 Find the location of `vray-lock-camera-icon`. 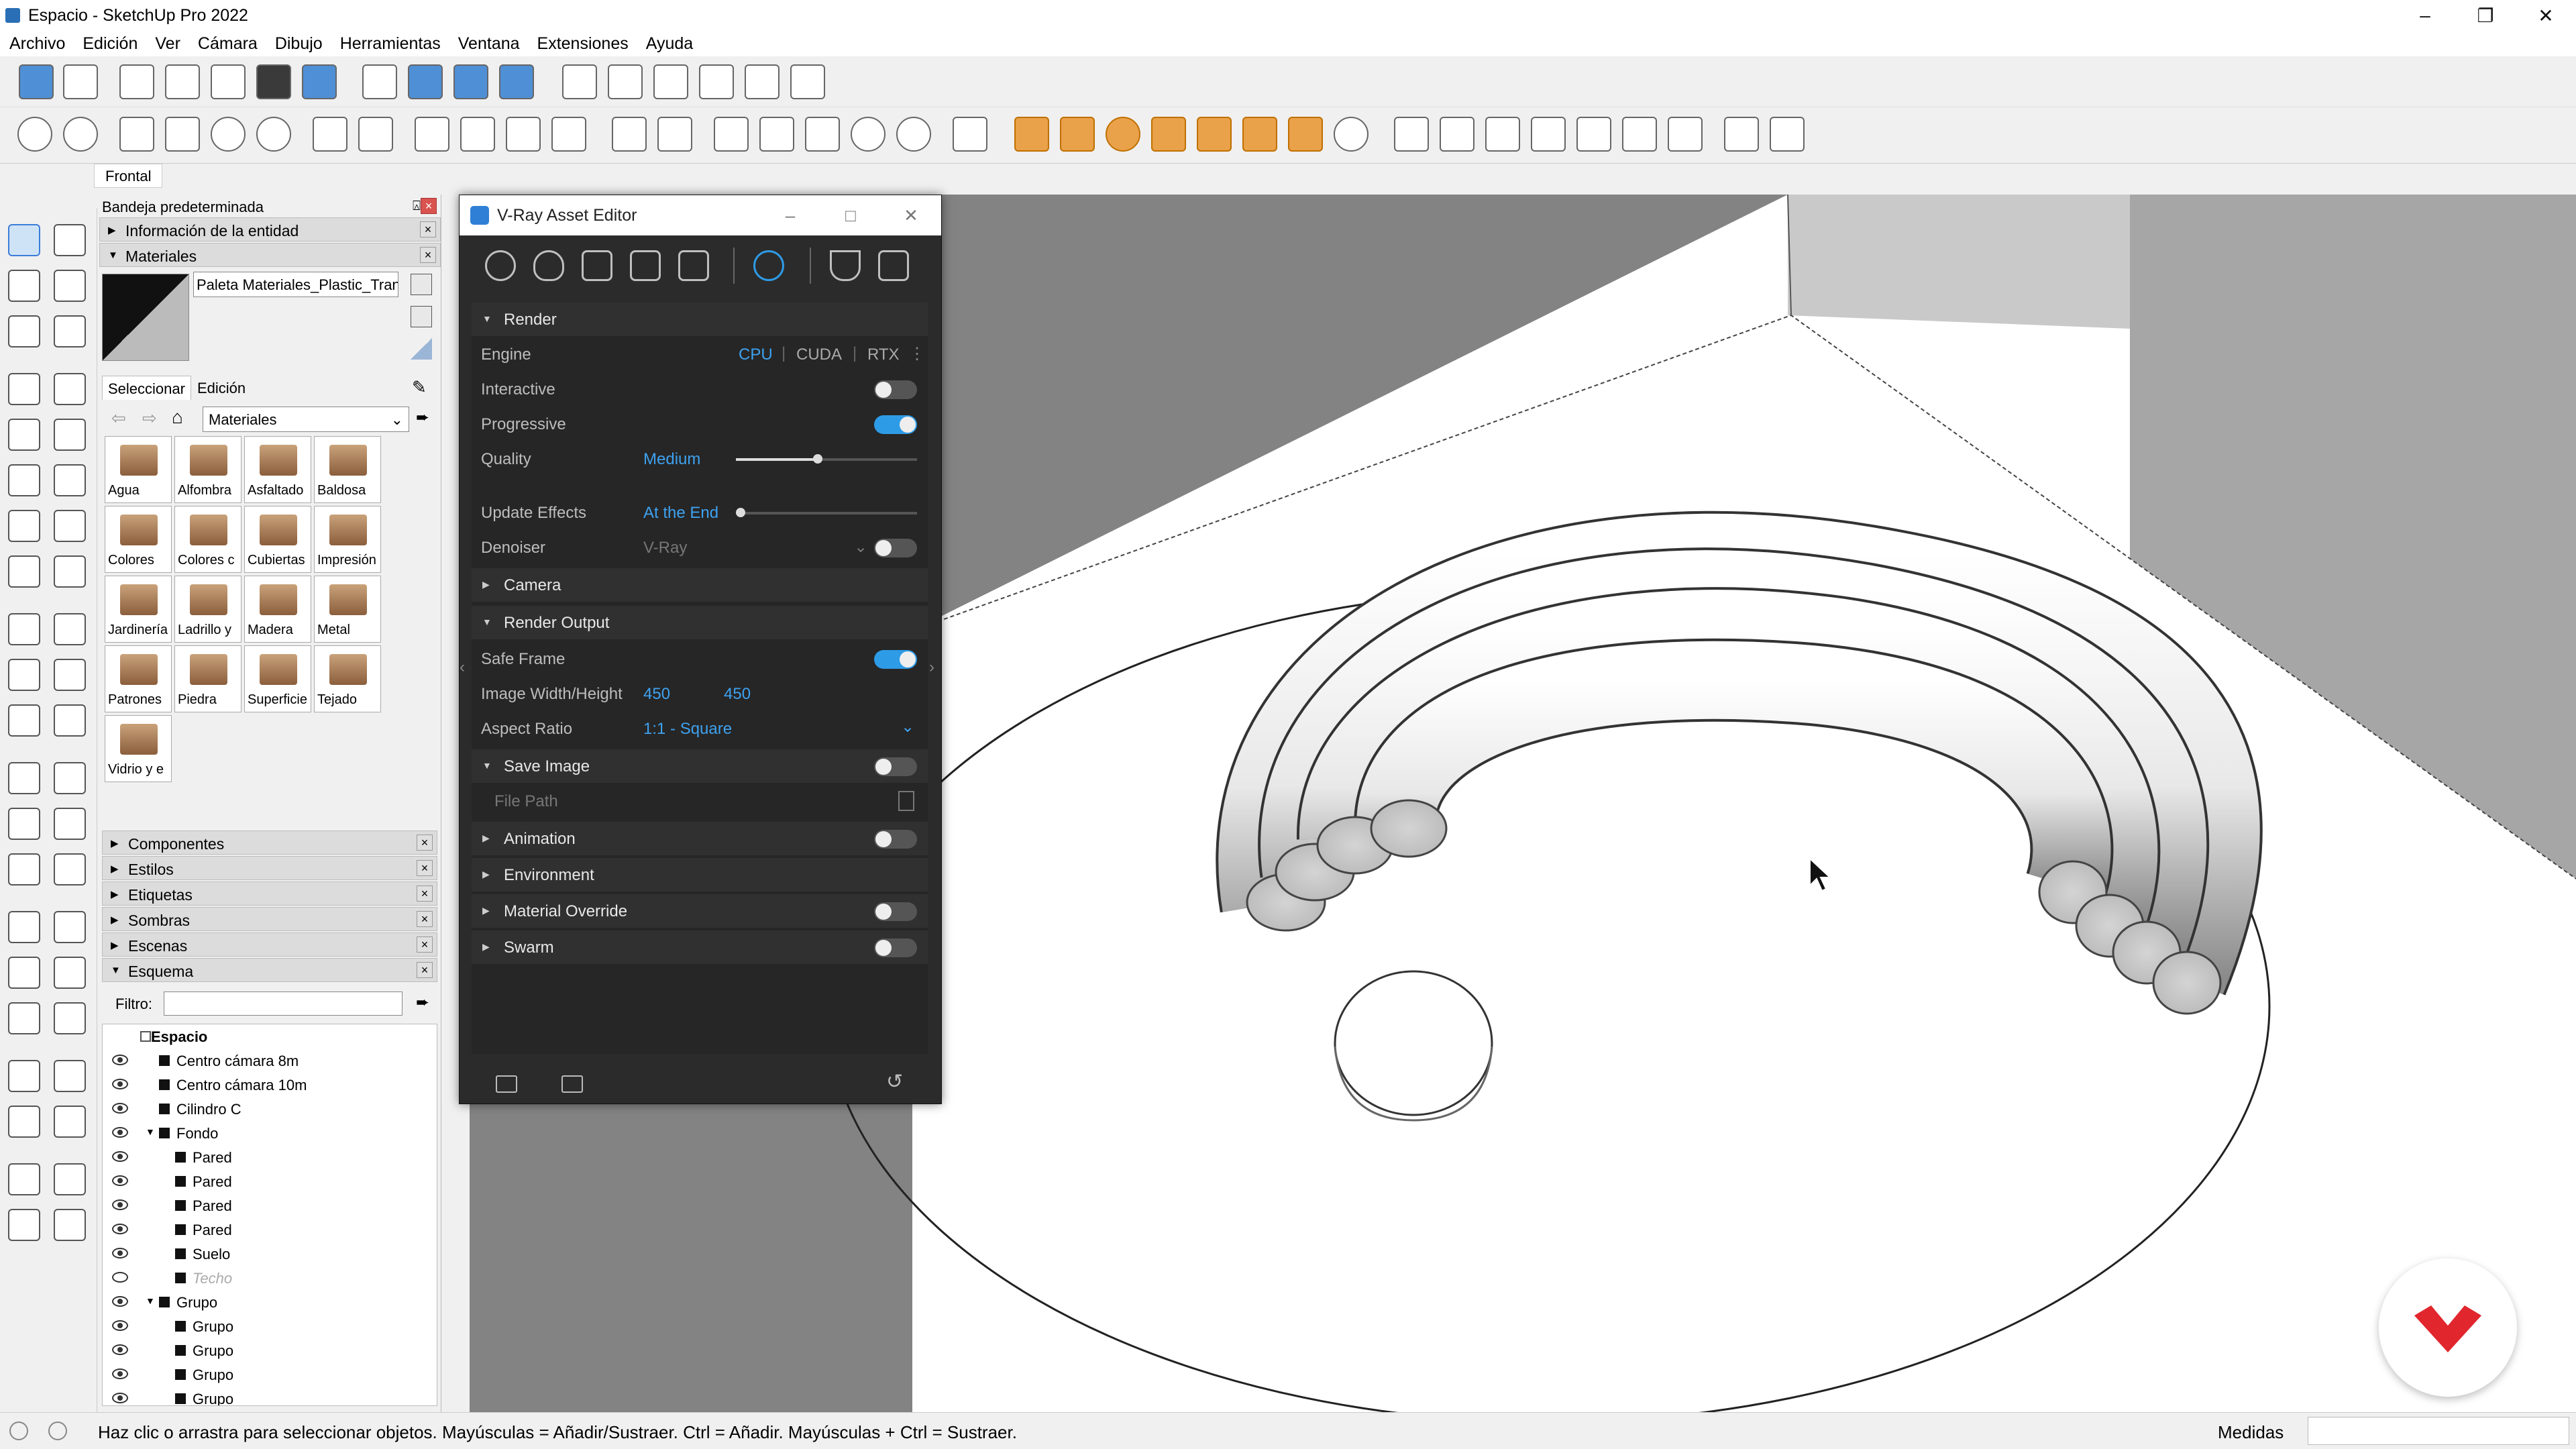

vray-lock-camera-icon is located at coordinates (568, 134).